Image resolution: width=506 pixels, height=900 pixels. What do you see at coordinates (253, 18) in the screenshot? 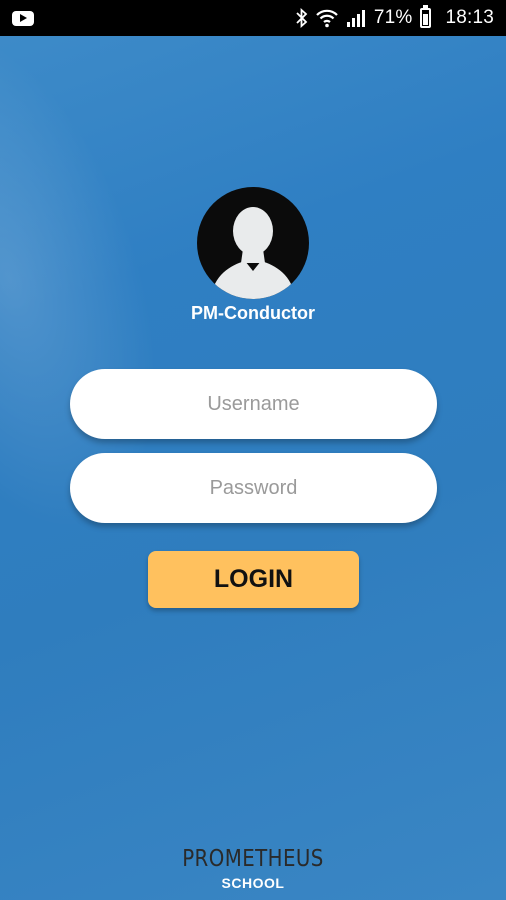
I see `status-bar: 71% 18:13` at bounding box center [253, 18].